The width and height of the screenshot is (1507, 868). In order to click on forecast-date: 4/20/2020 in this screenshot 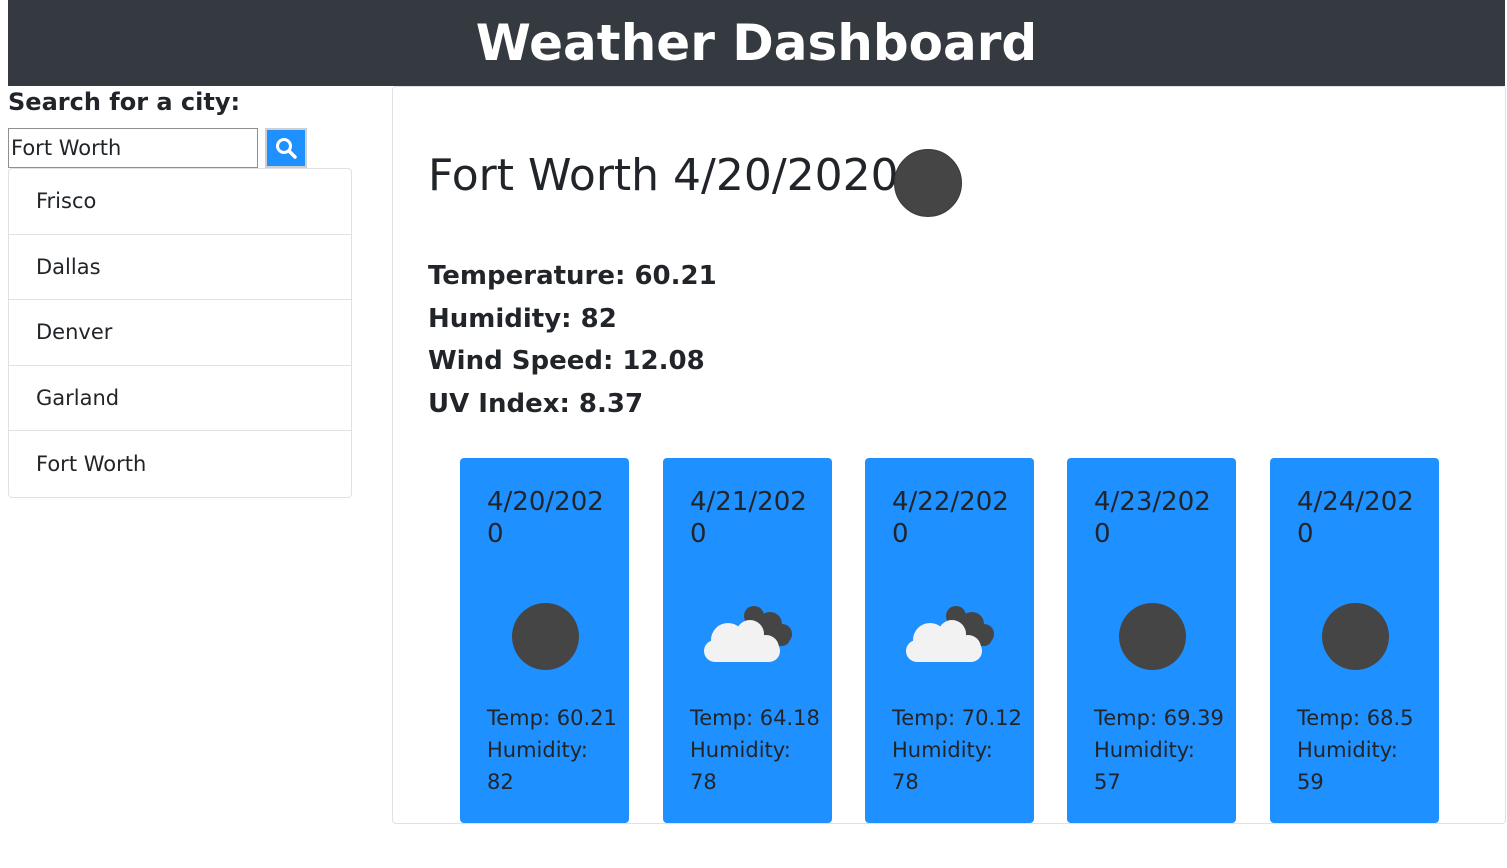, I will do `click(545, 518)`.